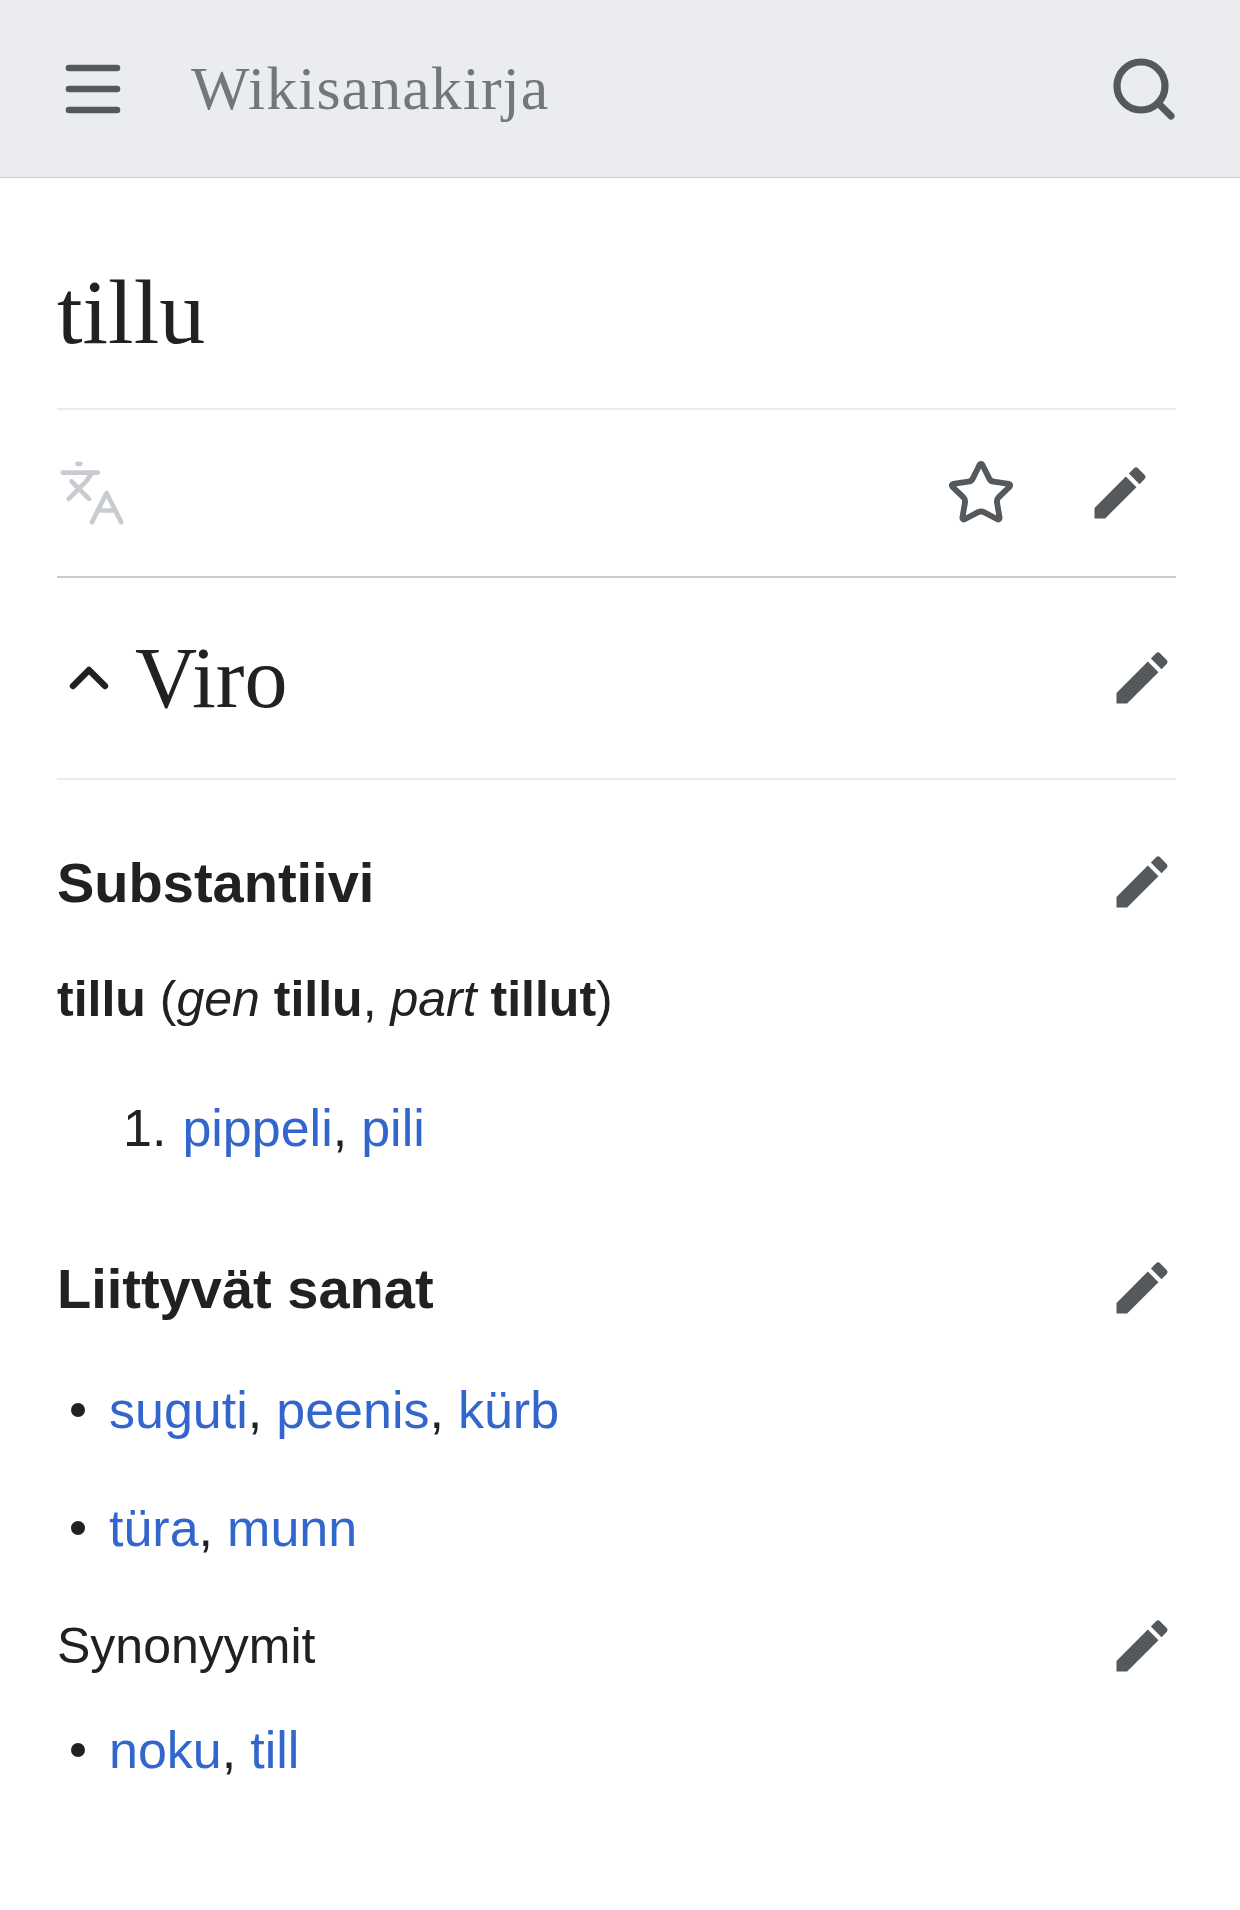 The width and height of the screenshot is (1240, 1910). What do you see at coordinates (393, 1128) in the screenshot?
I see `word-link: pili` at bounding box center [393, 1128].